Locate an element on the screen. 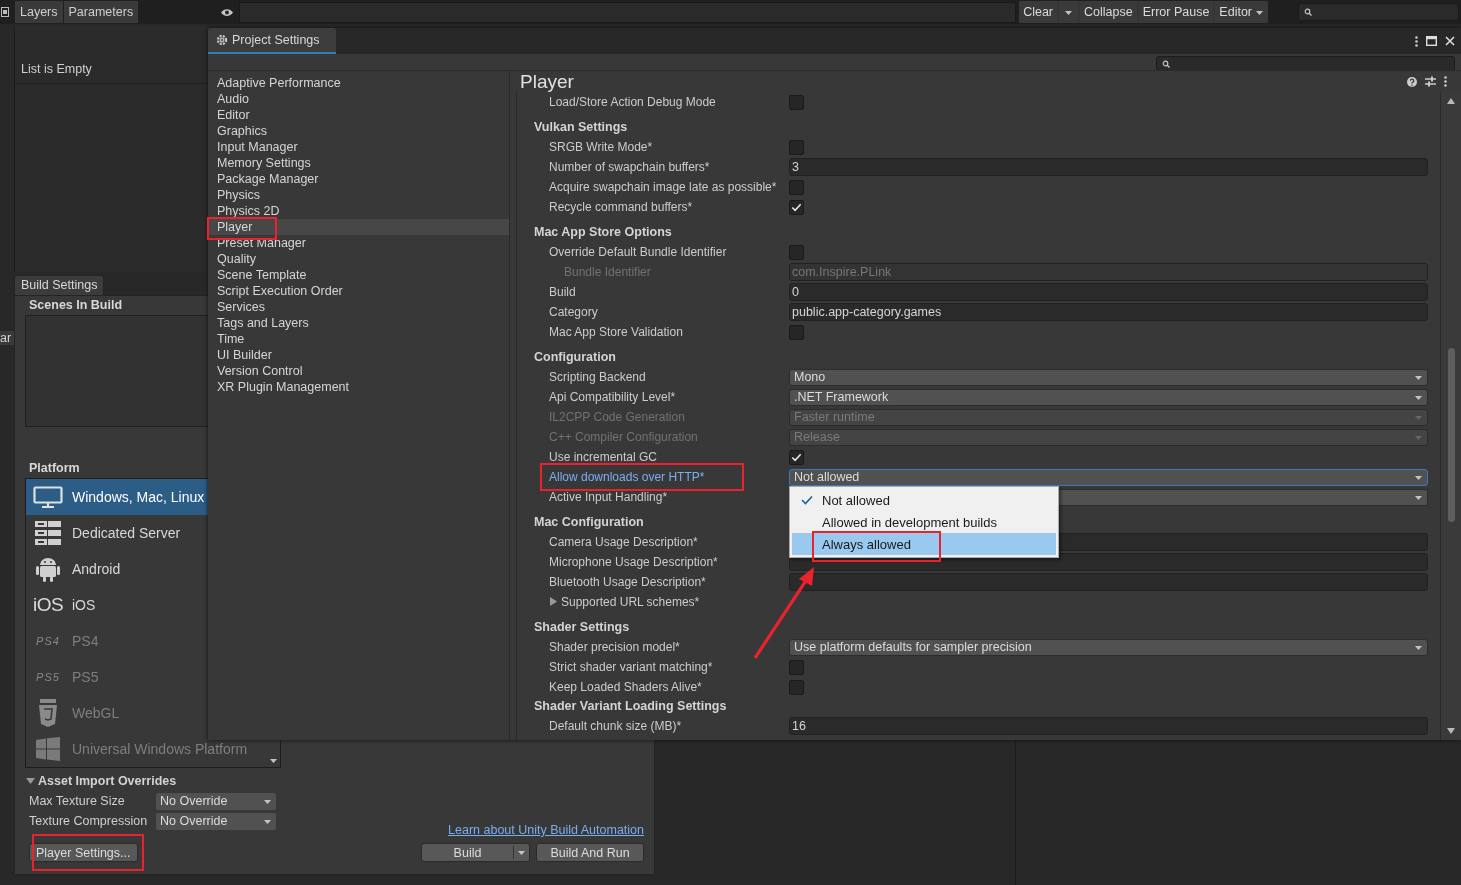 Image resolution: width=1461 pixels, height=885 pixels. category-item: Player is located at coordinates (358, 227).